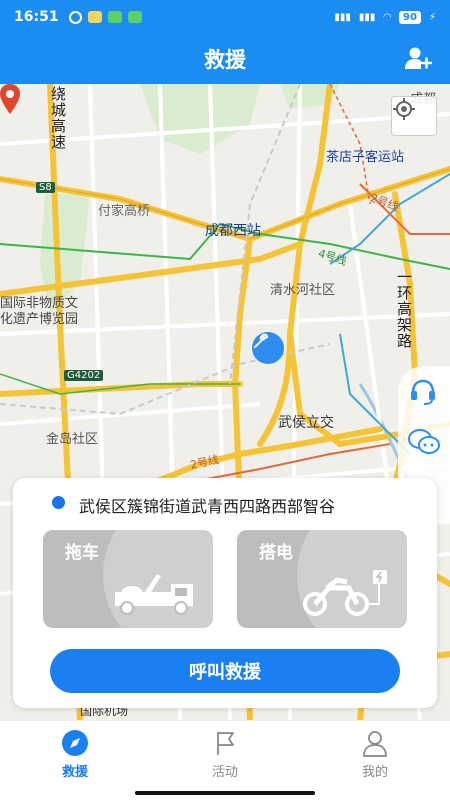  I want to click on map-label: 化遗产博览园, so click(39, 319).